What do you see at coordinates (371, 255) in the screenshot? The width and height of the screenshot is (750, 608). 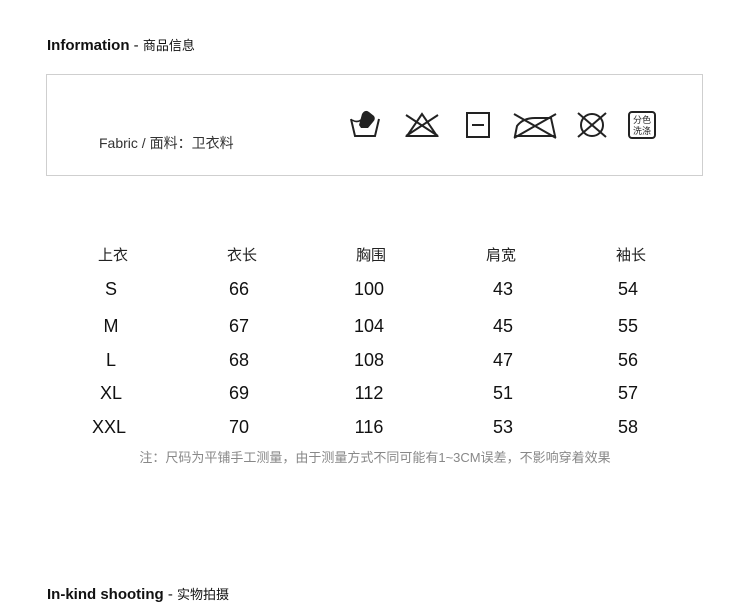 I see `header-chest: 胸围` at bounding box center [371, 255].